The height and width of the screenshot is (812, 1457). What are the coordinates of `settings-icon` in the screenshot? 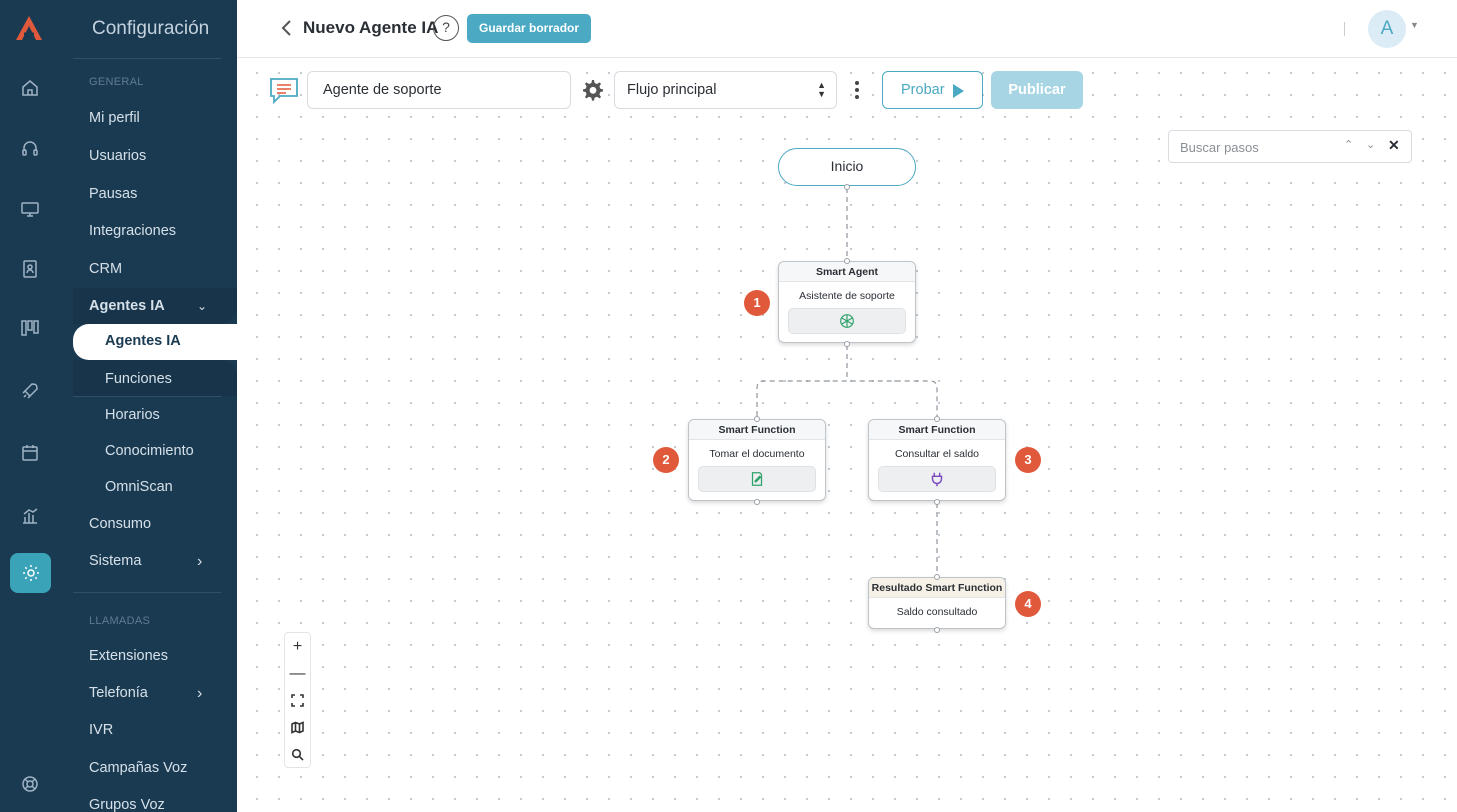 It's located at (30, 573).